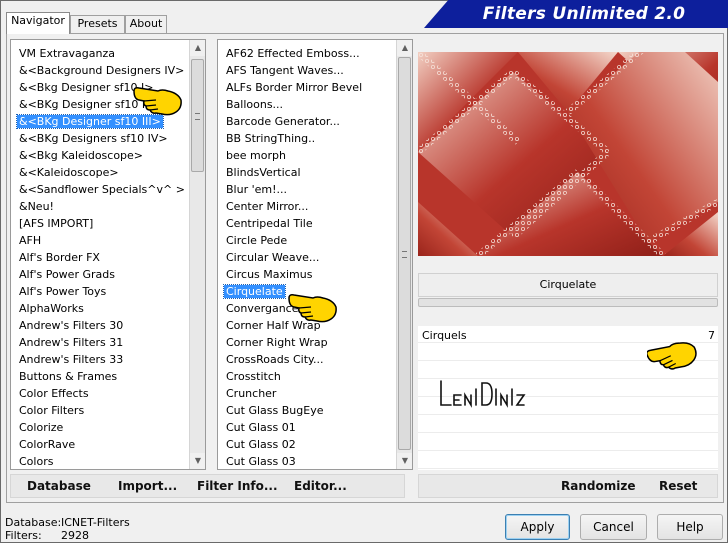 The height and width of the screenshot is (543, 728). I want to click on randomize-button: Randomize, so click(598, 486).